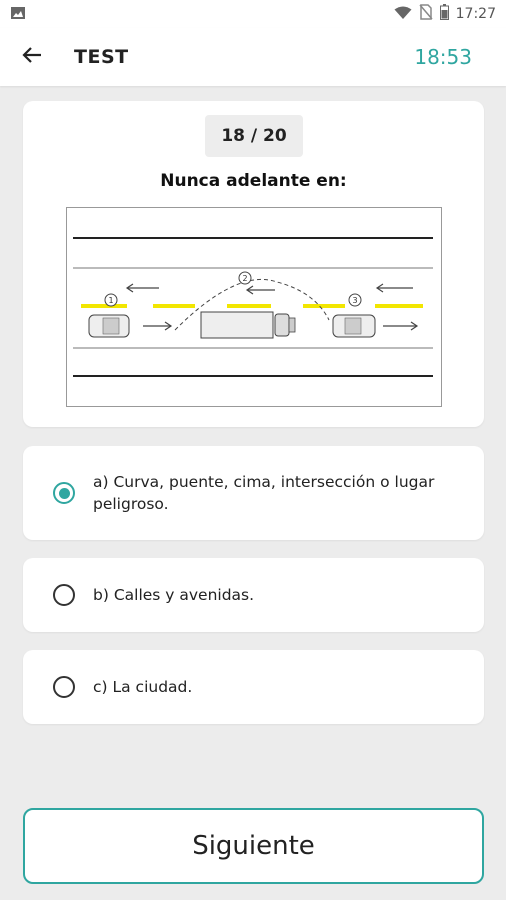 The image size is (506, 900). Describe the element at coordinates (64, 493) in the screenshot. I see `radio-selected-icon` at that location.